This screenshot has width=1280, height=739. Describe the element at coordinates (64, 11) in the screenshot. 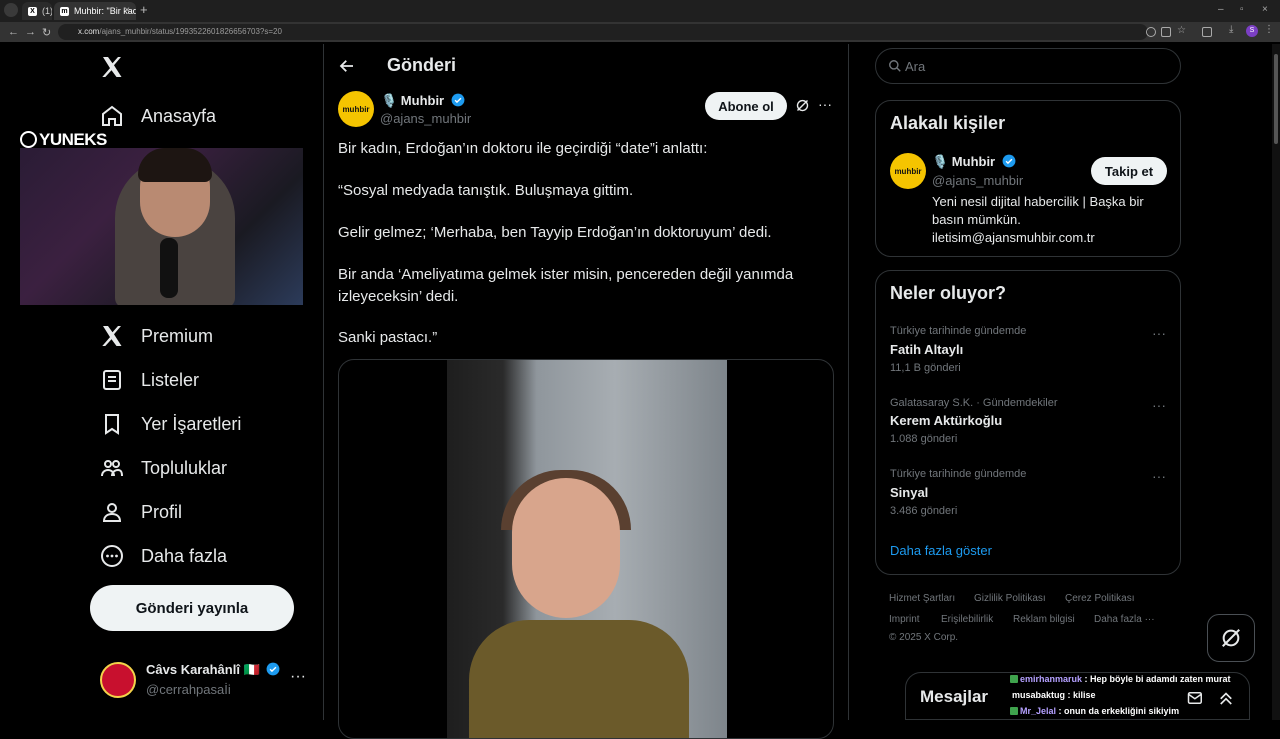

I see `muhbir-favicon-icon: m` at that location.